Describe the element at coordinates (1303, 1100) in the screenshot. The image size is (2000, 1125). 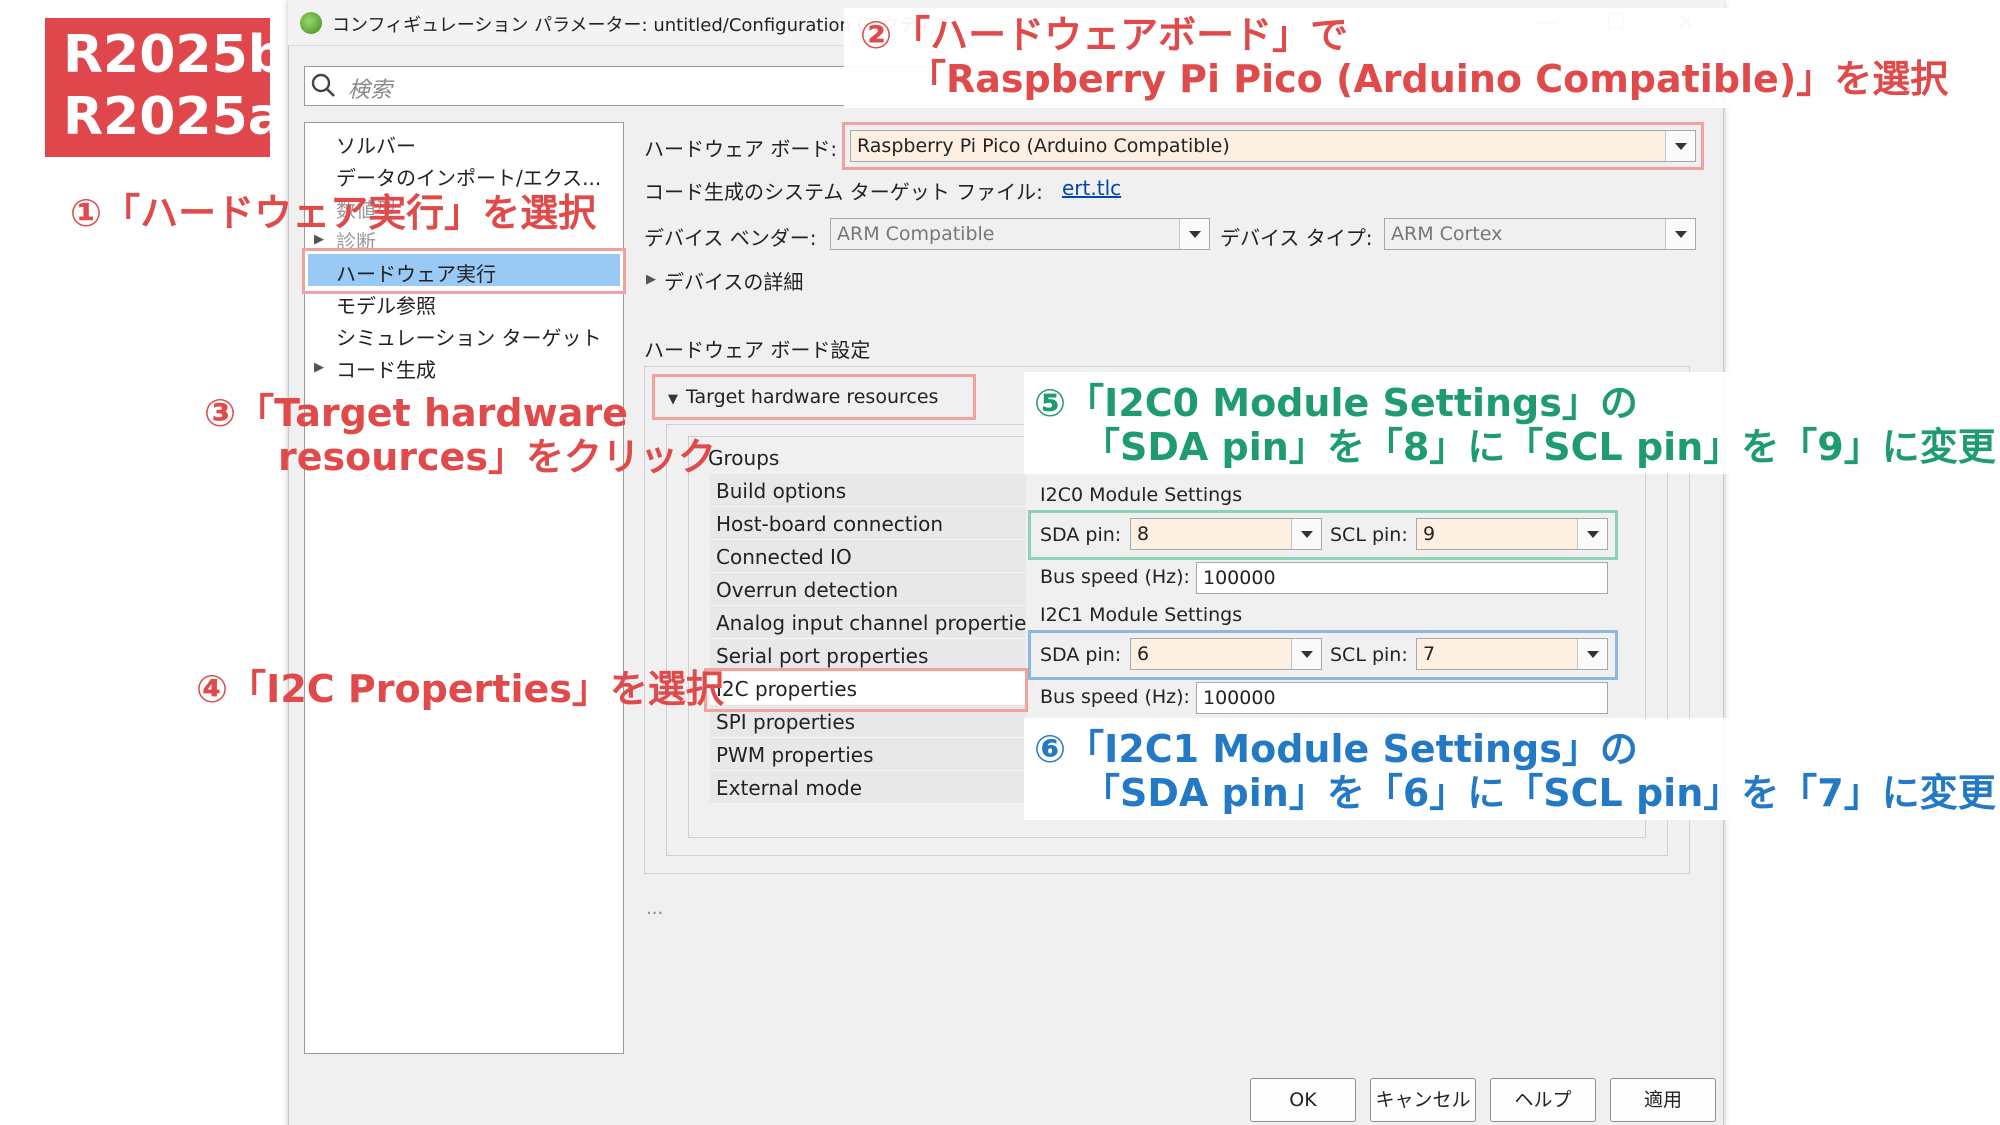
I see `ok-button: OK` at that location.